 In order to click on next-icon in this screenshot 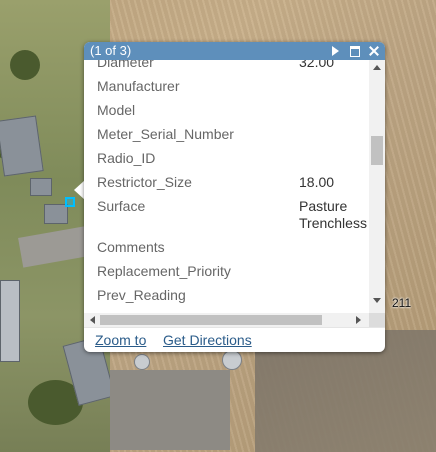, I will do `click(335, 51)`.